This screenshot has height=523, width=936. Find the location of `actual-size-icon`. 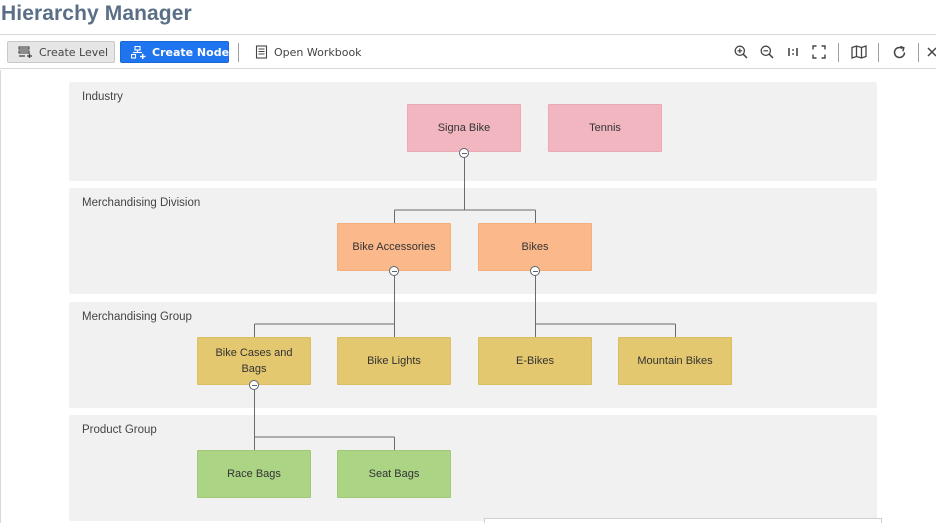

actual-size-icon is located at coordinates (793, 52).